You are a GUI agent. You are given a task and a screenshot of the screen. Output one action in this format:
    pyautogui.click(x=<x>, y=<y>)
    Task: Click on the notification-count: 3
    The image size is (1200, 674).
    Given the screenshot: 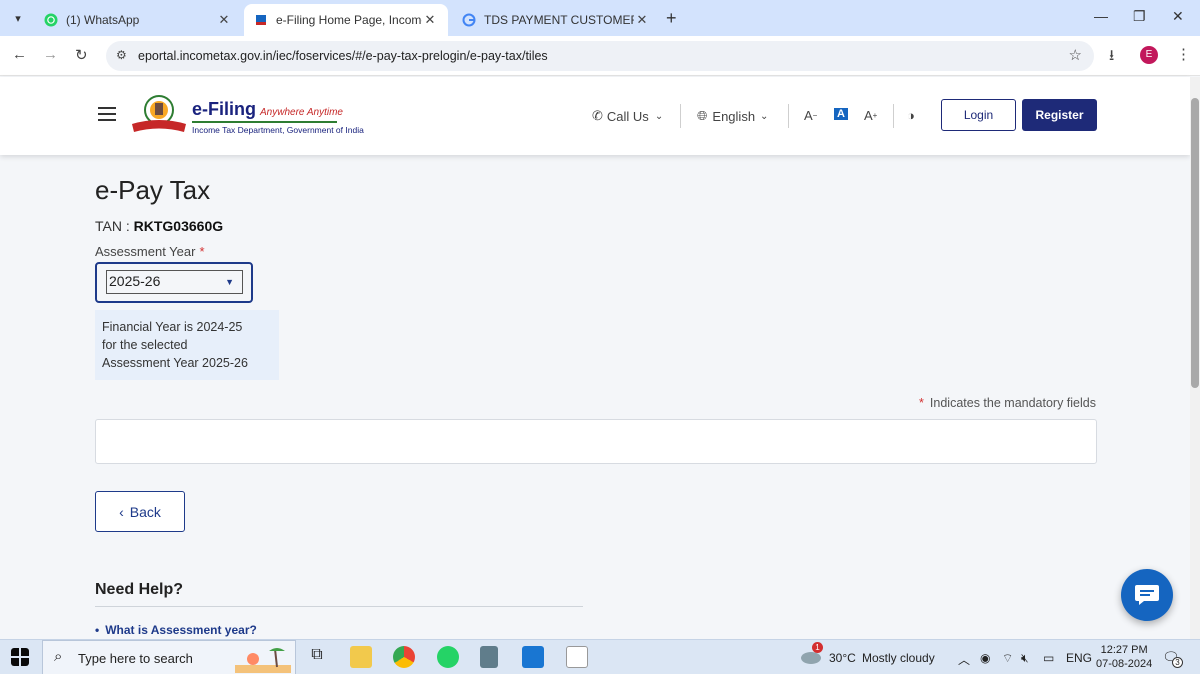 What is the action you would take?
    pyautogui.click(x=1177, y=662)
    